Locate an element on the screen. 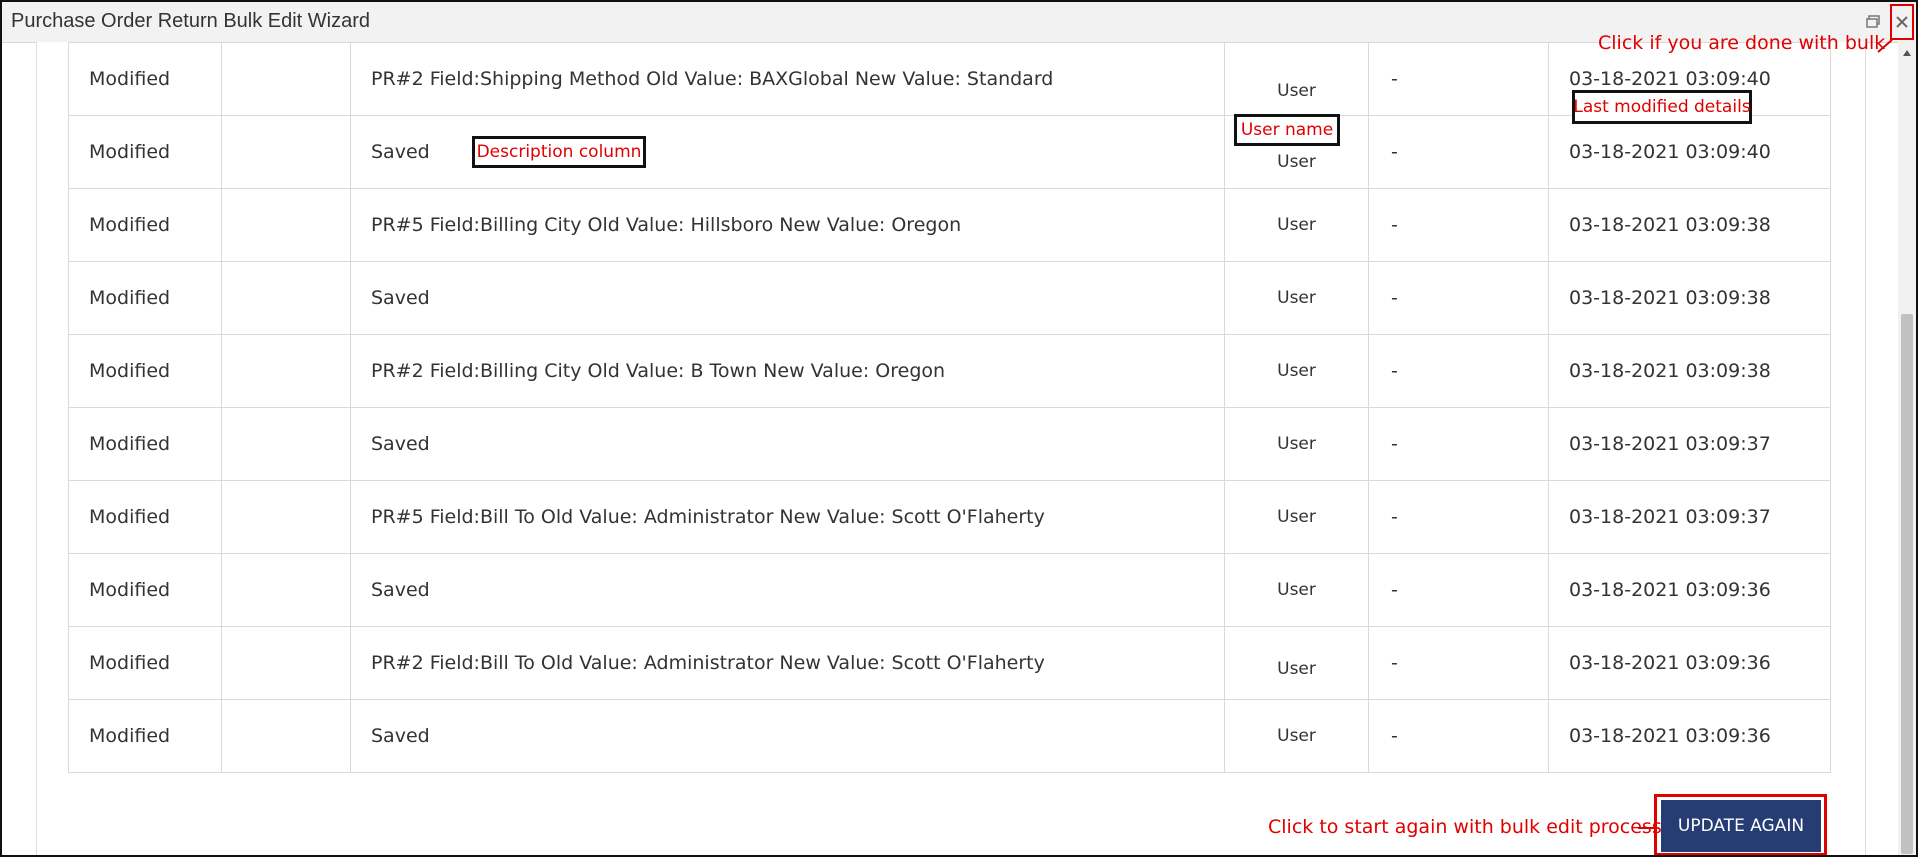 Image resolution: width=1918 pixels, height=857 pixels. description-column-annotation: Description column is located at coordinates (559, 152).